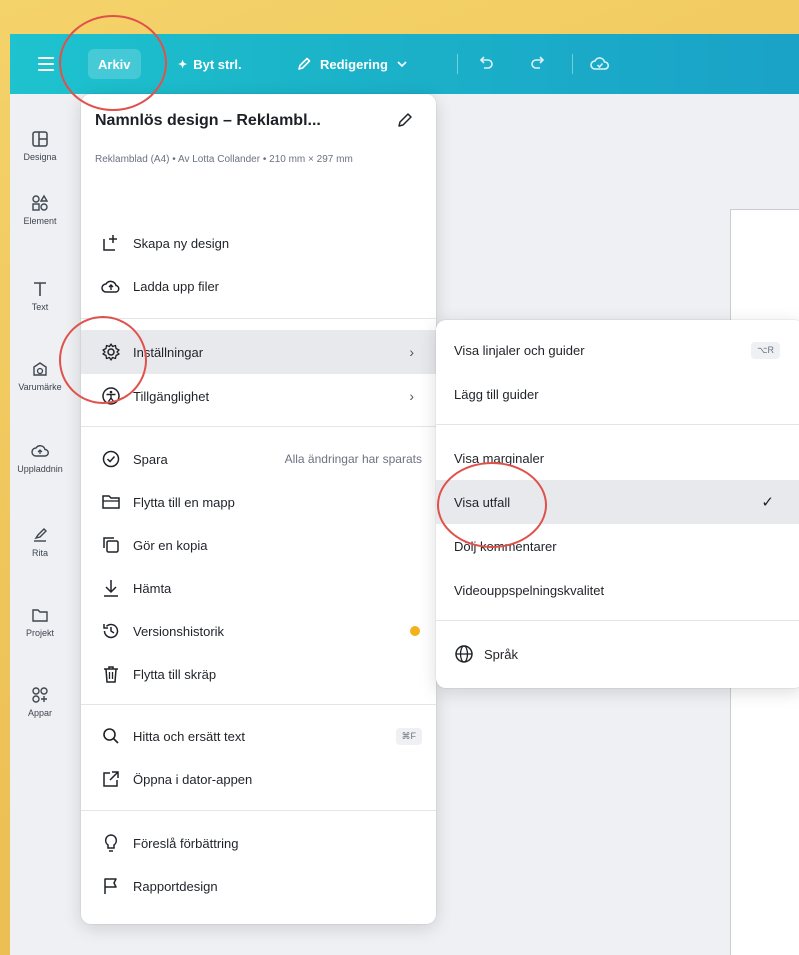 This screenshot has width=799, height=955. Describe the element at coordinates (258, 736) in the screenshot. I see `menu-item-find-replace: Hitta och ersätt text ⌘F` at that location.